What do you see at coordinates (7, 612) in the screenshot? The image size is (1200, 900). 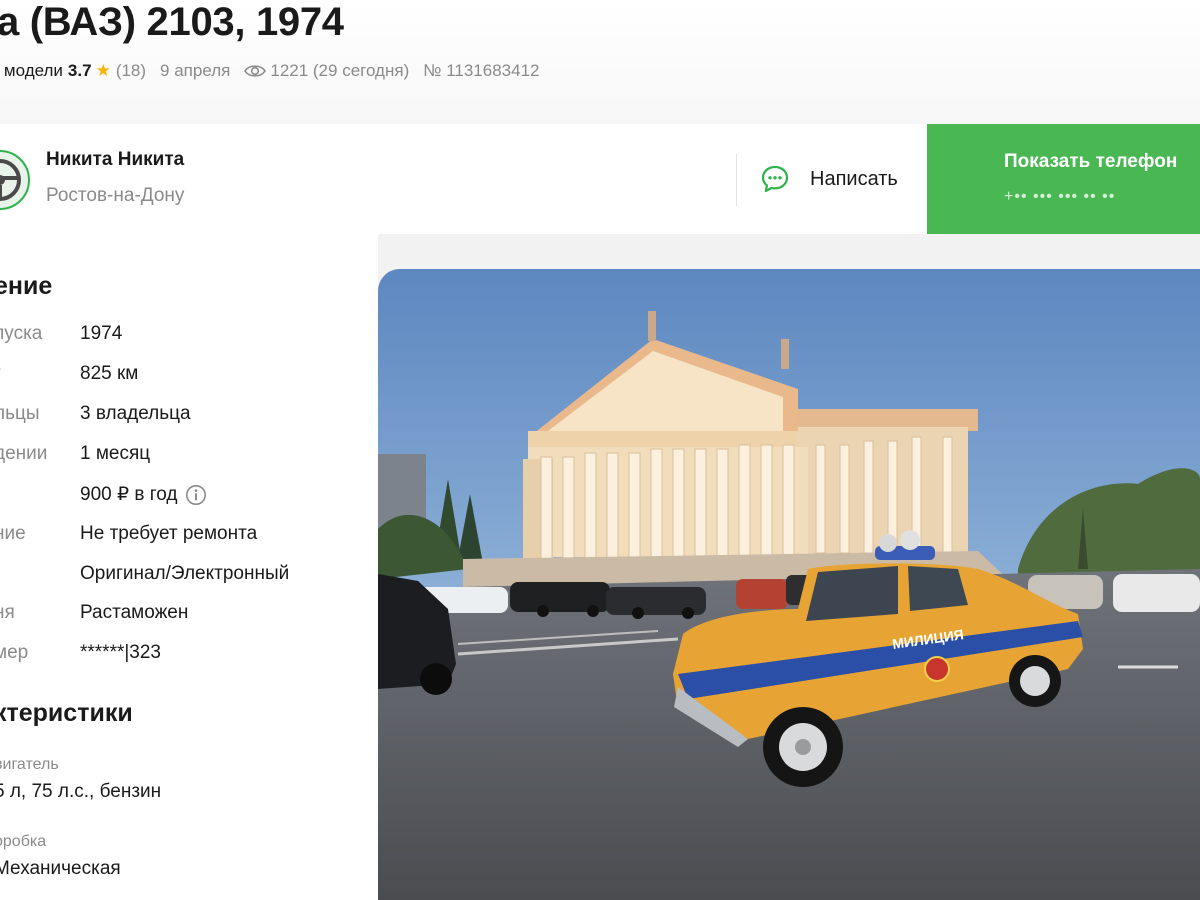 I see `spec-label: ня` at bounding box center [7, 612].